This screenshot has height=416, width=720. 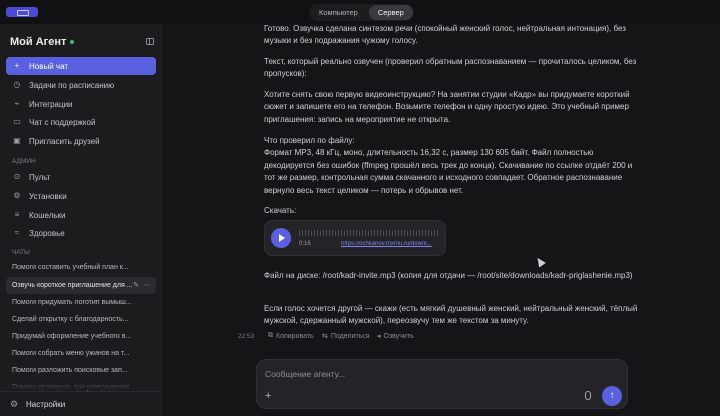 I want to click on send-button: ↑, so click(x=612, y=396).